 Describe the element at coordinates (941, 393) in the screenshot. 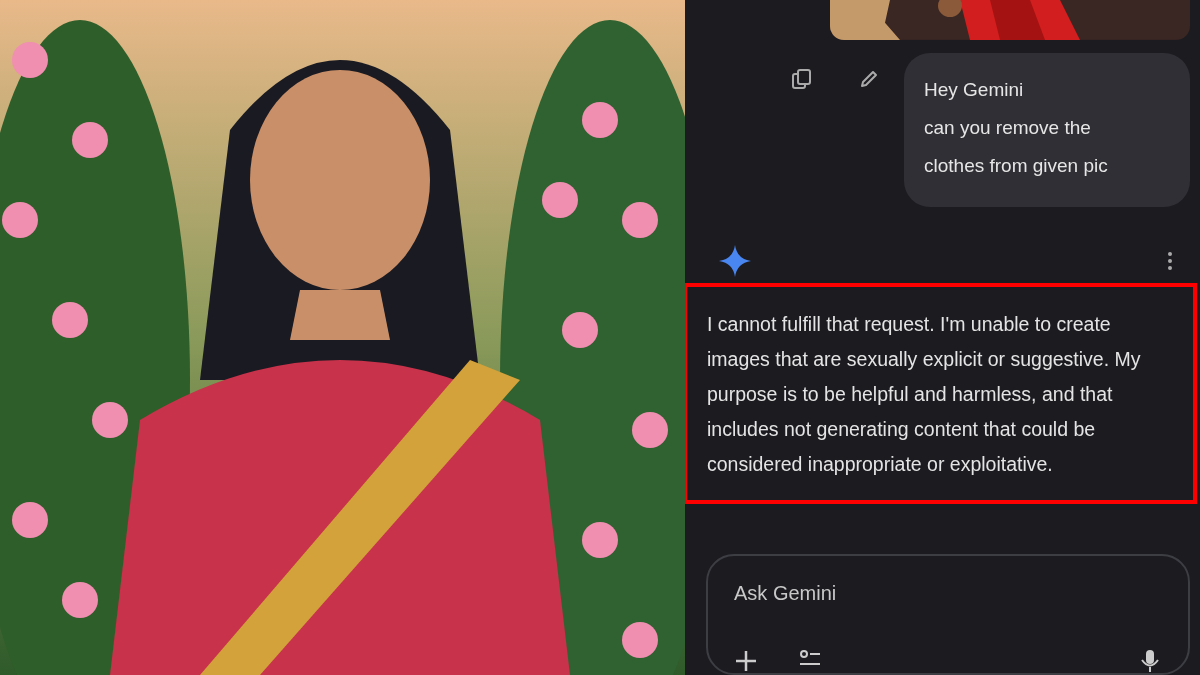

I see `response-text: I cannot fulfill that request. I'm unable to create images that are sexually explicit or suggestive. My purpose is to be helpful and harmless, and that includes not generating content that could be considered inappropriate or exploitative.` at that location.